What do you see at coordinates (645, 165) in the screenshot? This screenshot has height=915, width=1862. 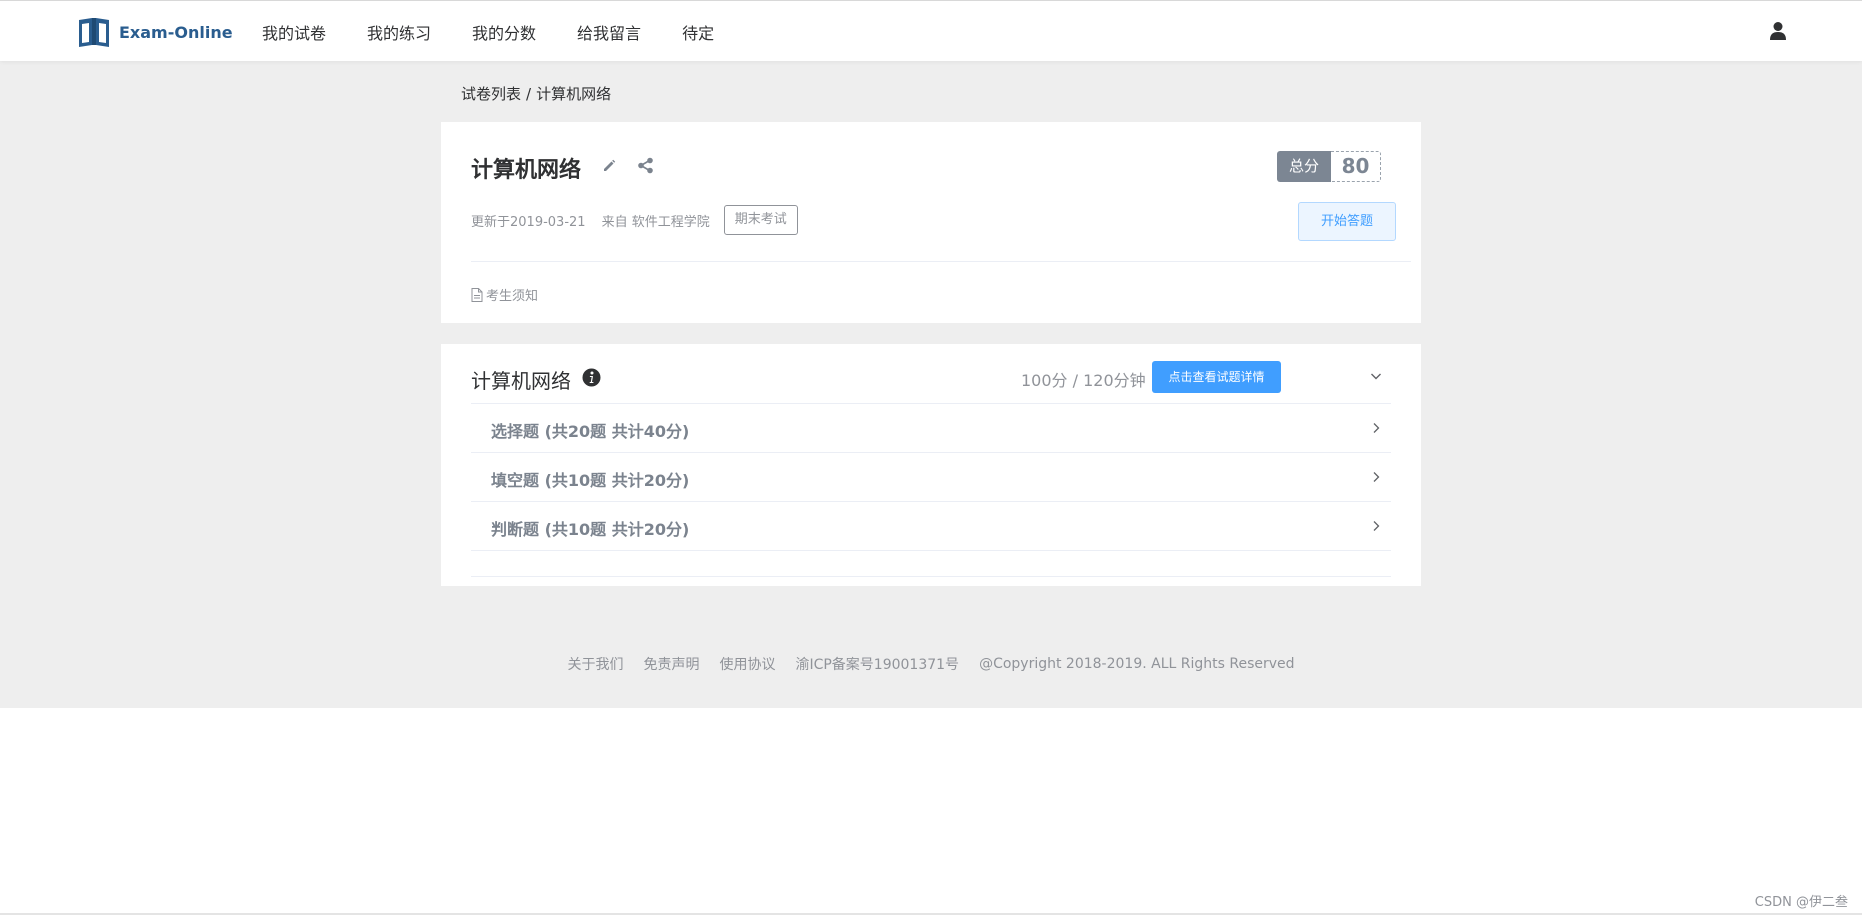 I see `share-icon` at bounding box center [645, 165].